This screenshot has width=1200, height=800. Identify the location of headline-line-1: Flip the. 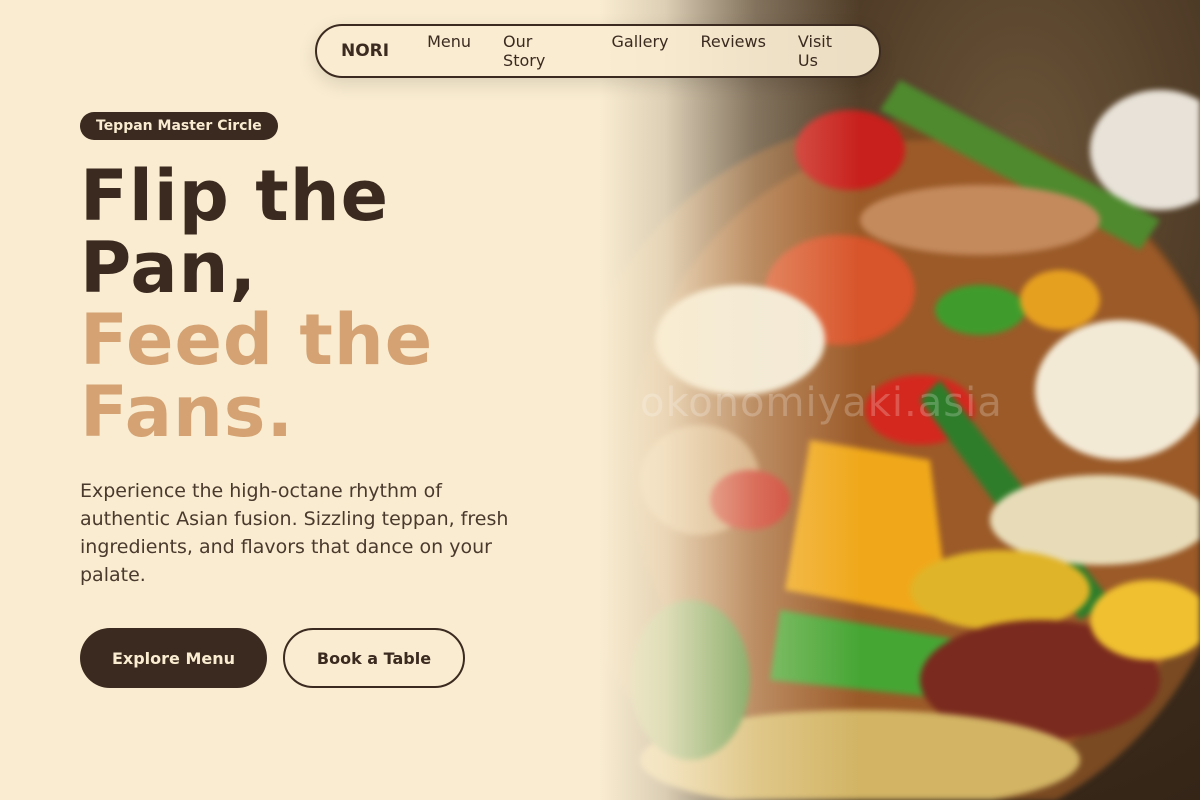
(235, 196).